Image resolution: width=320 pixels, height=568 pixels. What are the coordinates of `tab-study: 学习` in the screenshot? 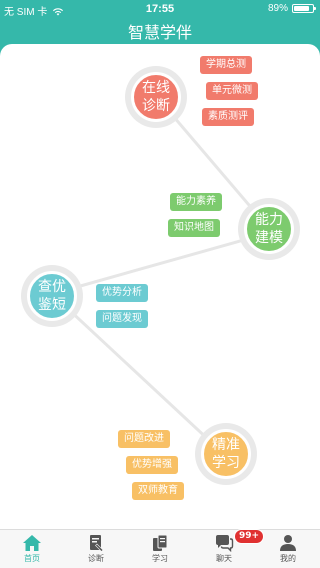 It's located at (160, 549).